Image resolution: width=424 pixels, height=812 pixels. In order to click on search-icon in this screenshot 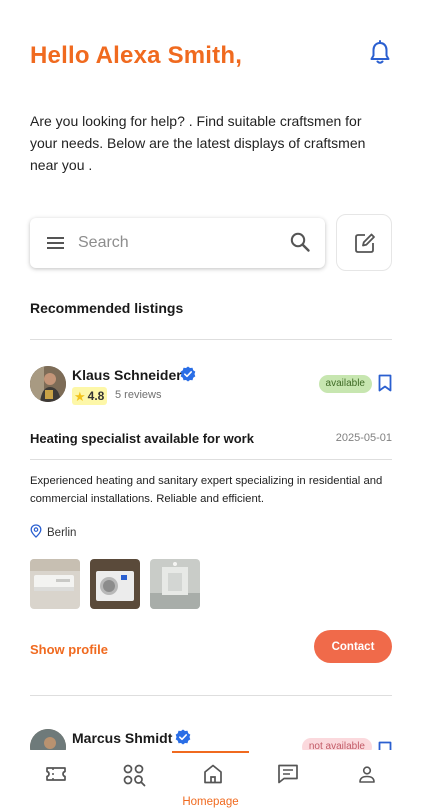, I will do `click(300, 244)`.